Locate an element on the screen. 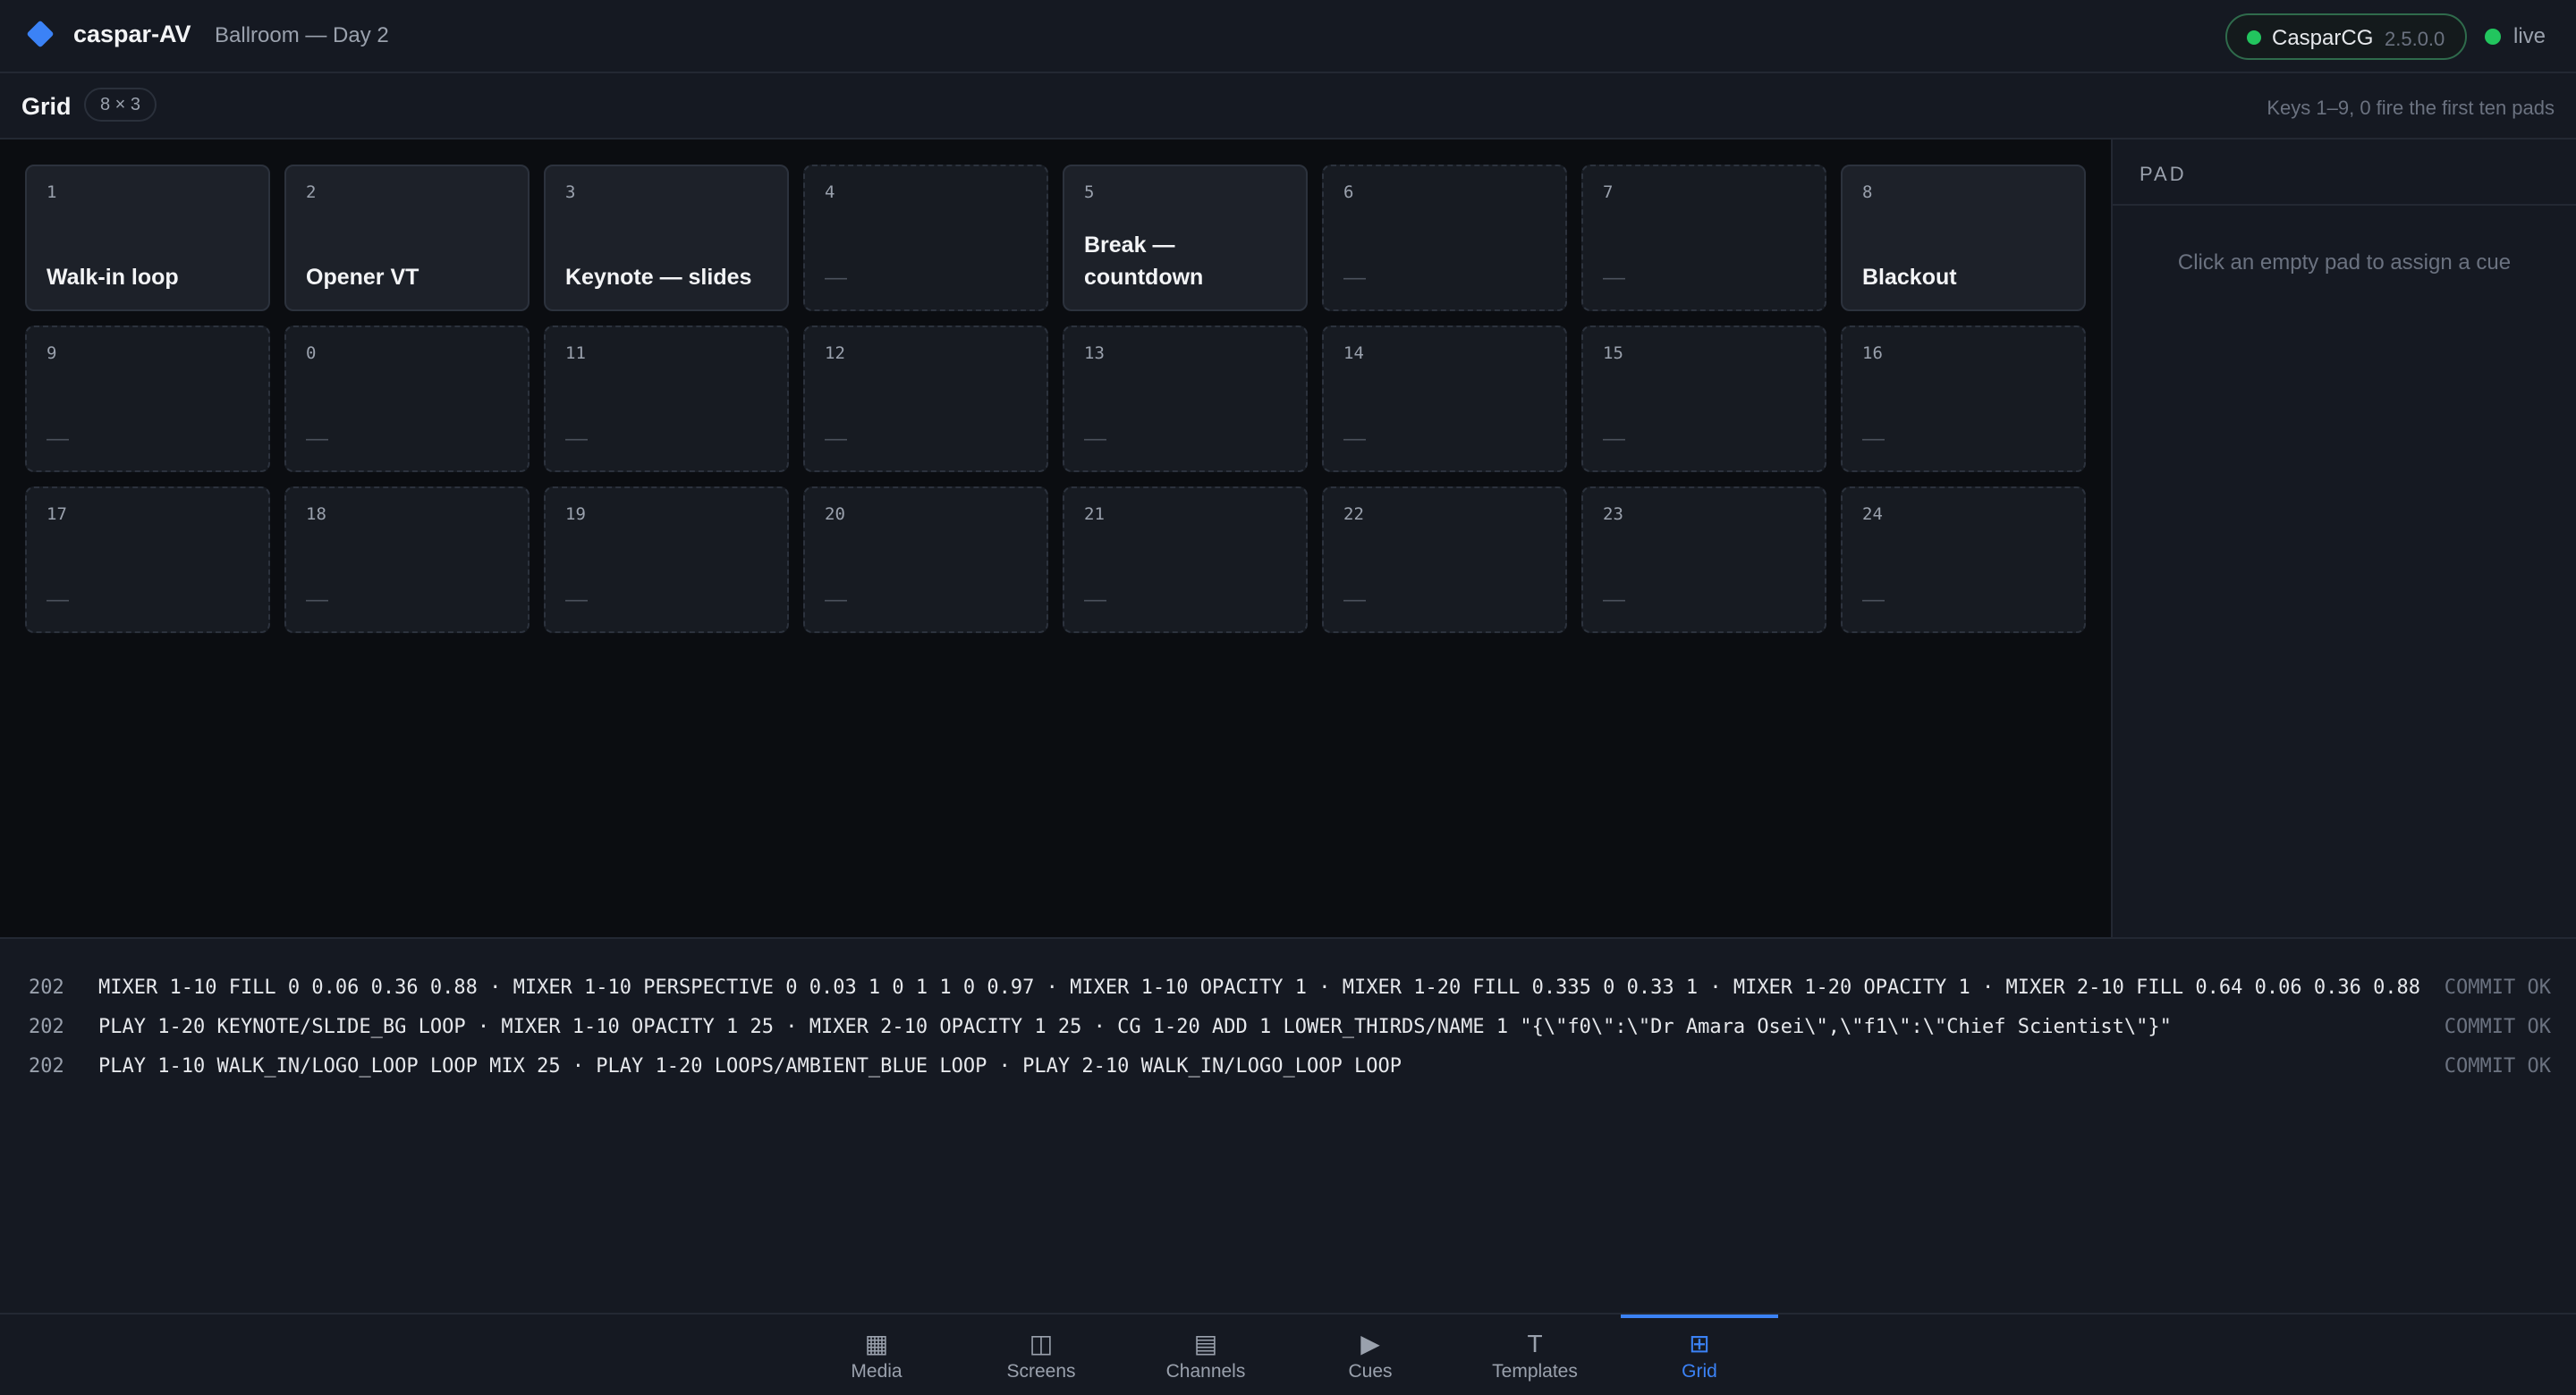  pad: 18 — is located at coordinates (407, 559).